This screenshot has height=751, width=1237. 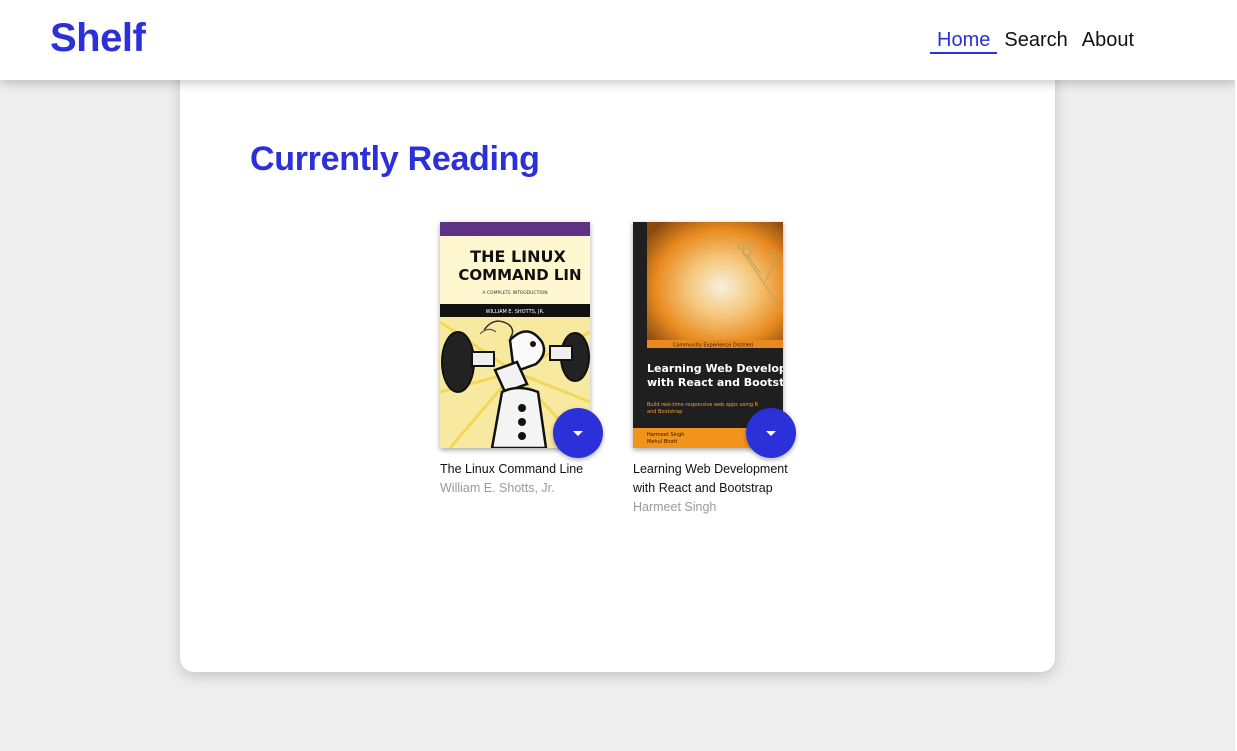 I want to click on book-author: Harmeet Singh, so click(x=675, y=507).